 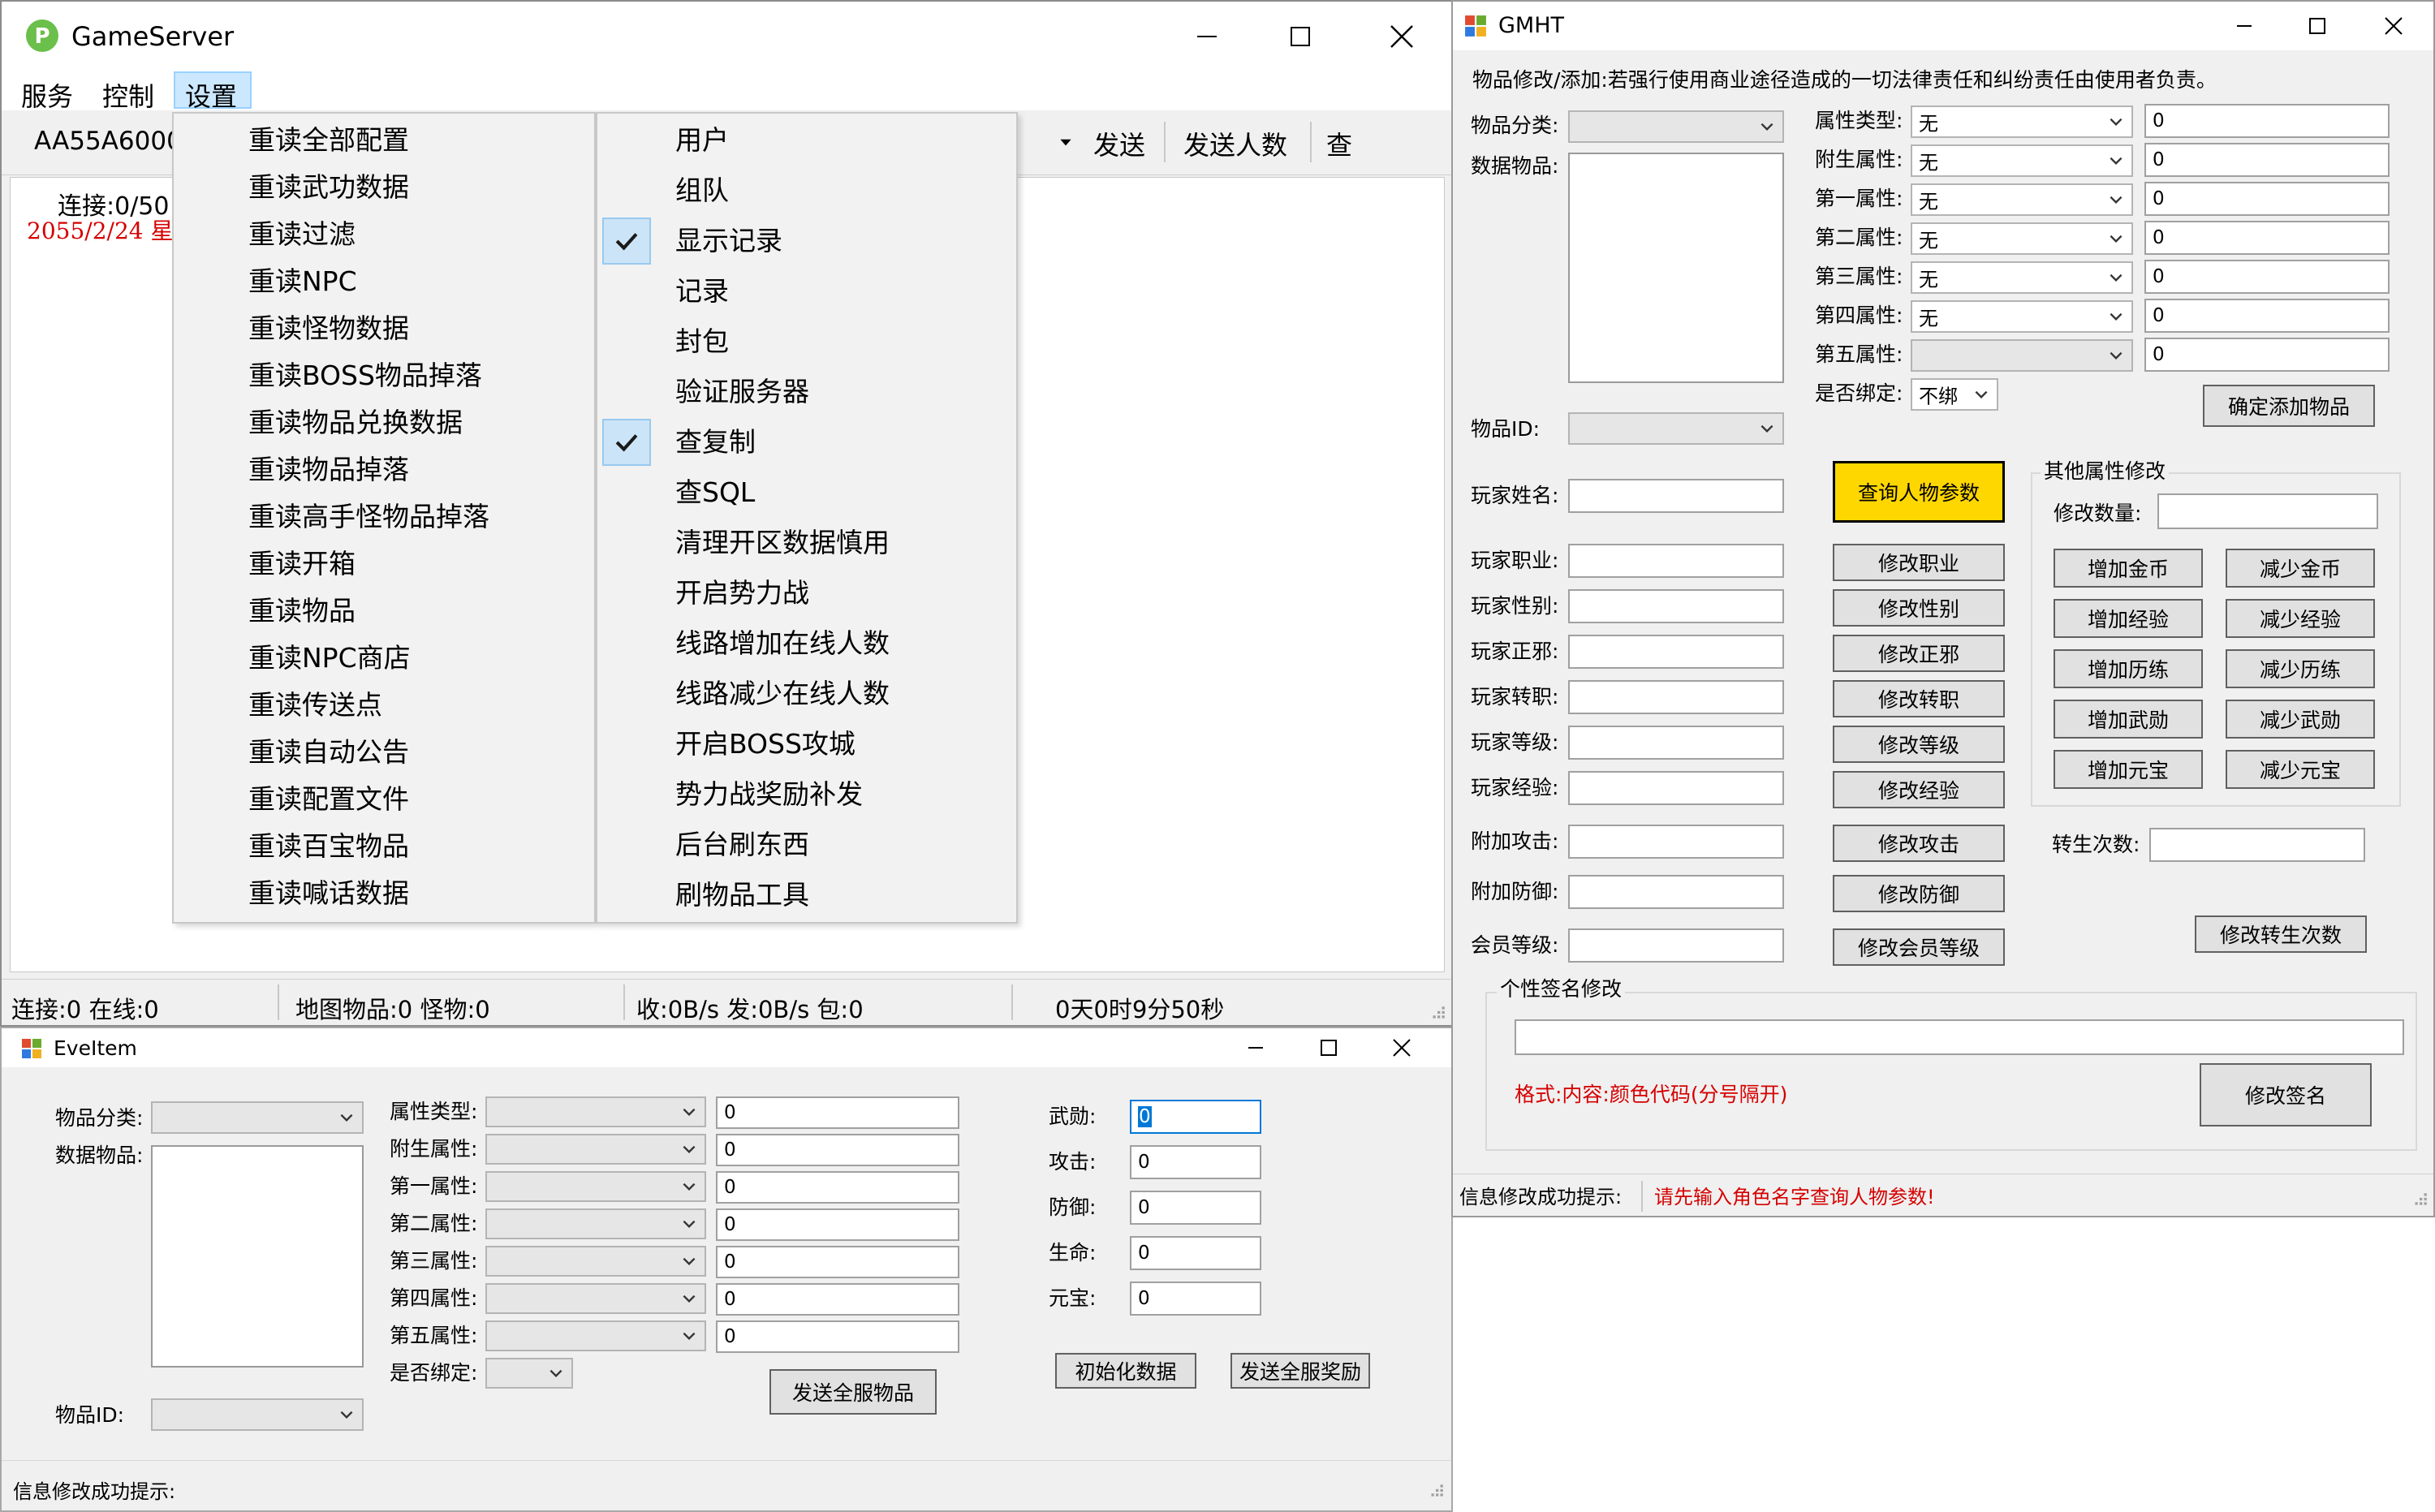 What do you see at coordinates (702, 291) in the screenshot?
I see `menu-item-log: 记录` at bounding box center [702, 291].